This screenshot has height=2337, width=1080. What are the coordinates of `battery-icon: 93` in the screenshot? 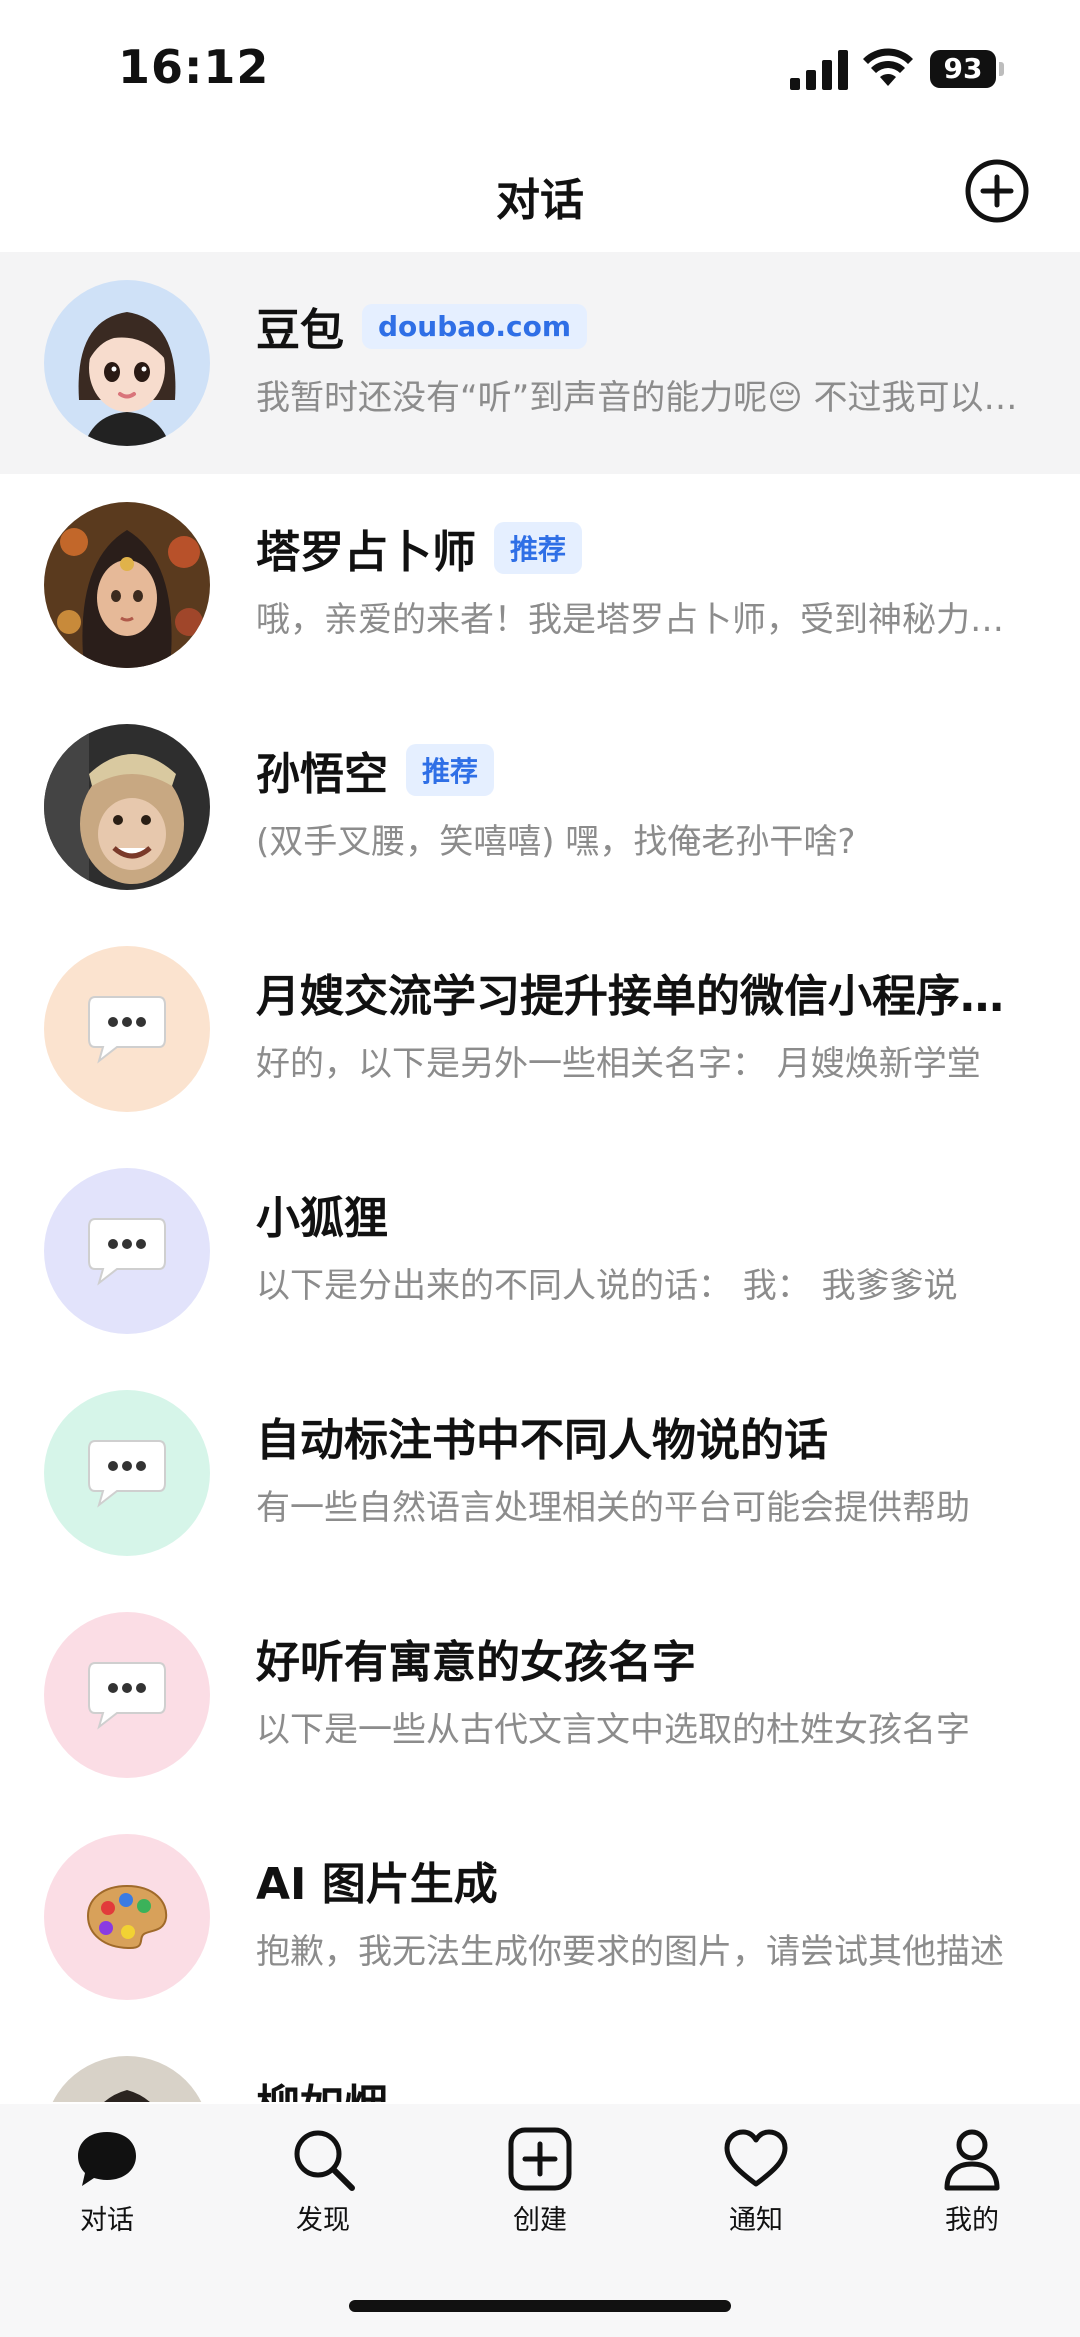 It's located at (968, 69).